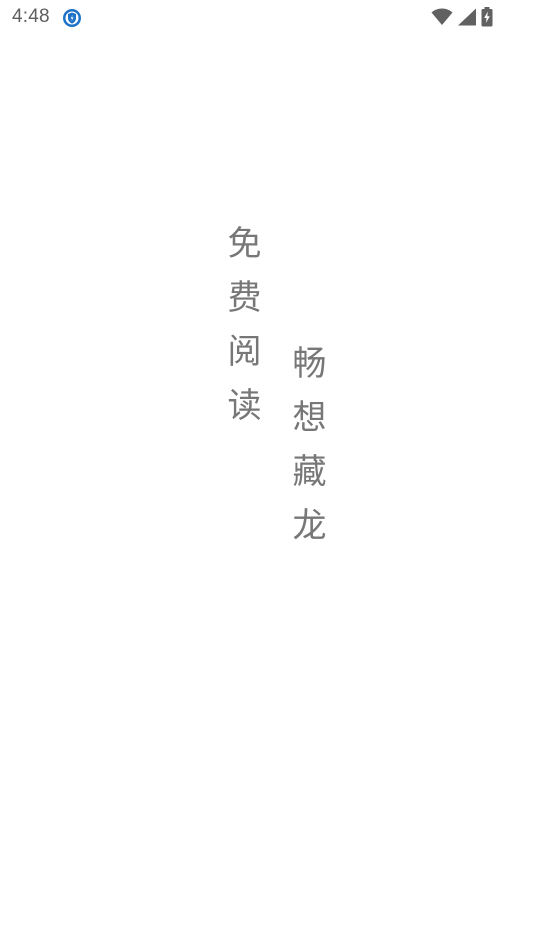 Image resolution: width=535 pixels, height=951 pixels. What do you see at coordinates (306, 453) in the screenshot?
I see `slogan-imagine-cang-long: 畅想藏龙` at bounding box center [306, 453].